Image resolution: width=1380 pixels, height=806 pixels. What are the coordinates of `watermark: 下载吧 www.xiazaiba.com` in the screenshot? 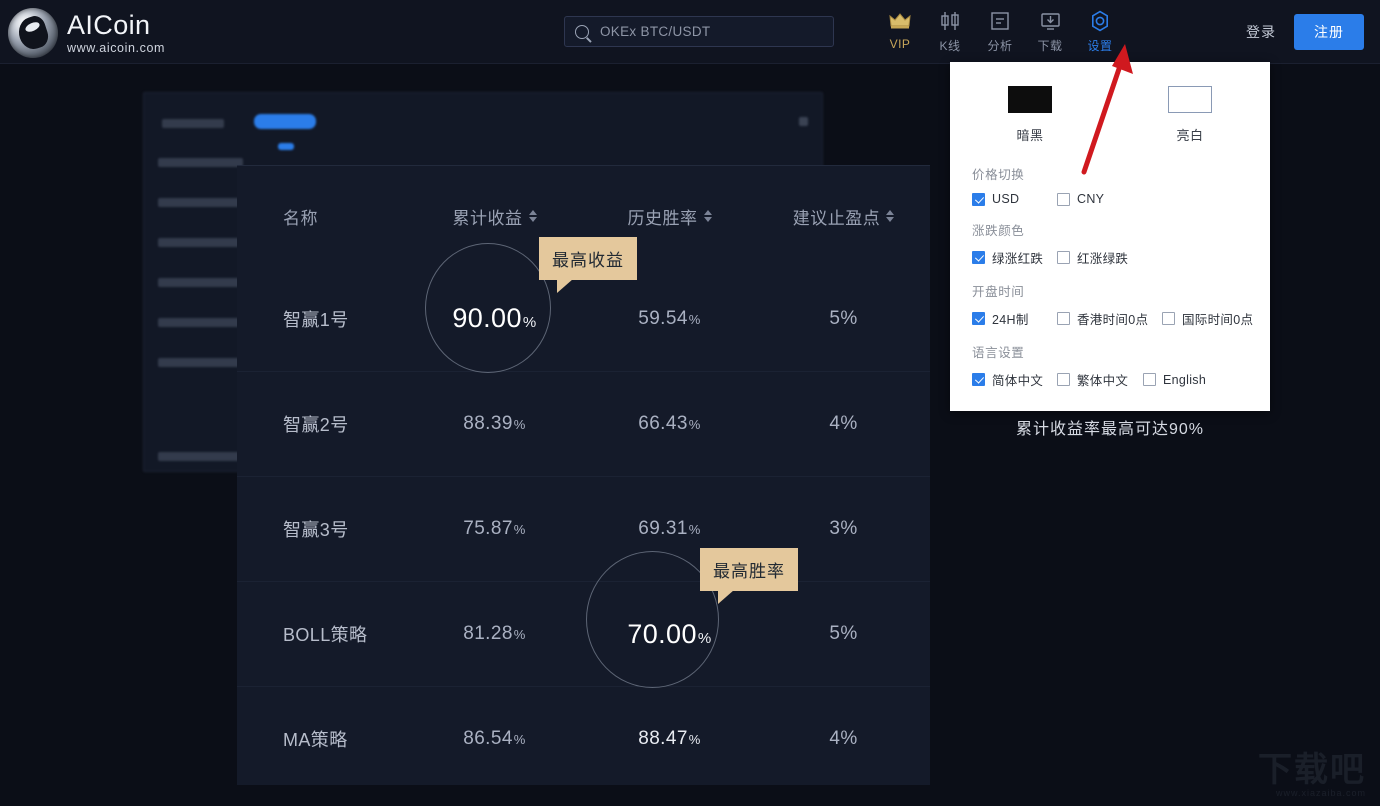 It's located at (1312, 775).